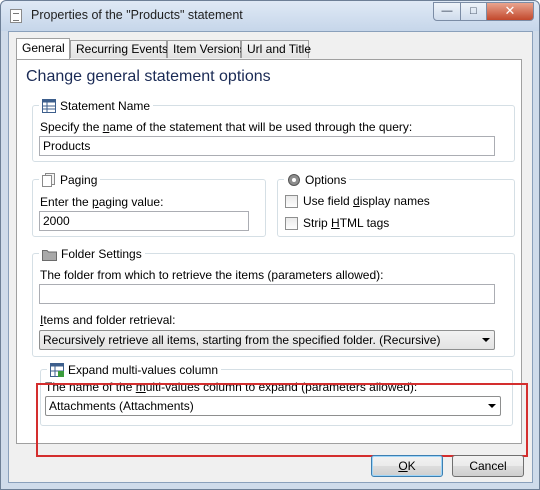  Describe the element at coordinates (267, 294) in the screenshot. I see `folder-input` at that location.